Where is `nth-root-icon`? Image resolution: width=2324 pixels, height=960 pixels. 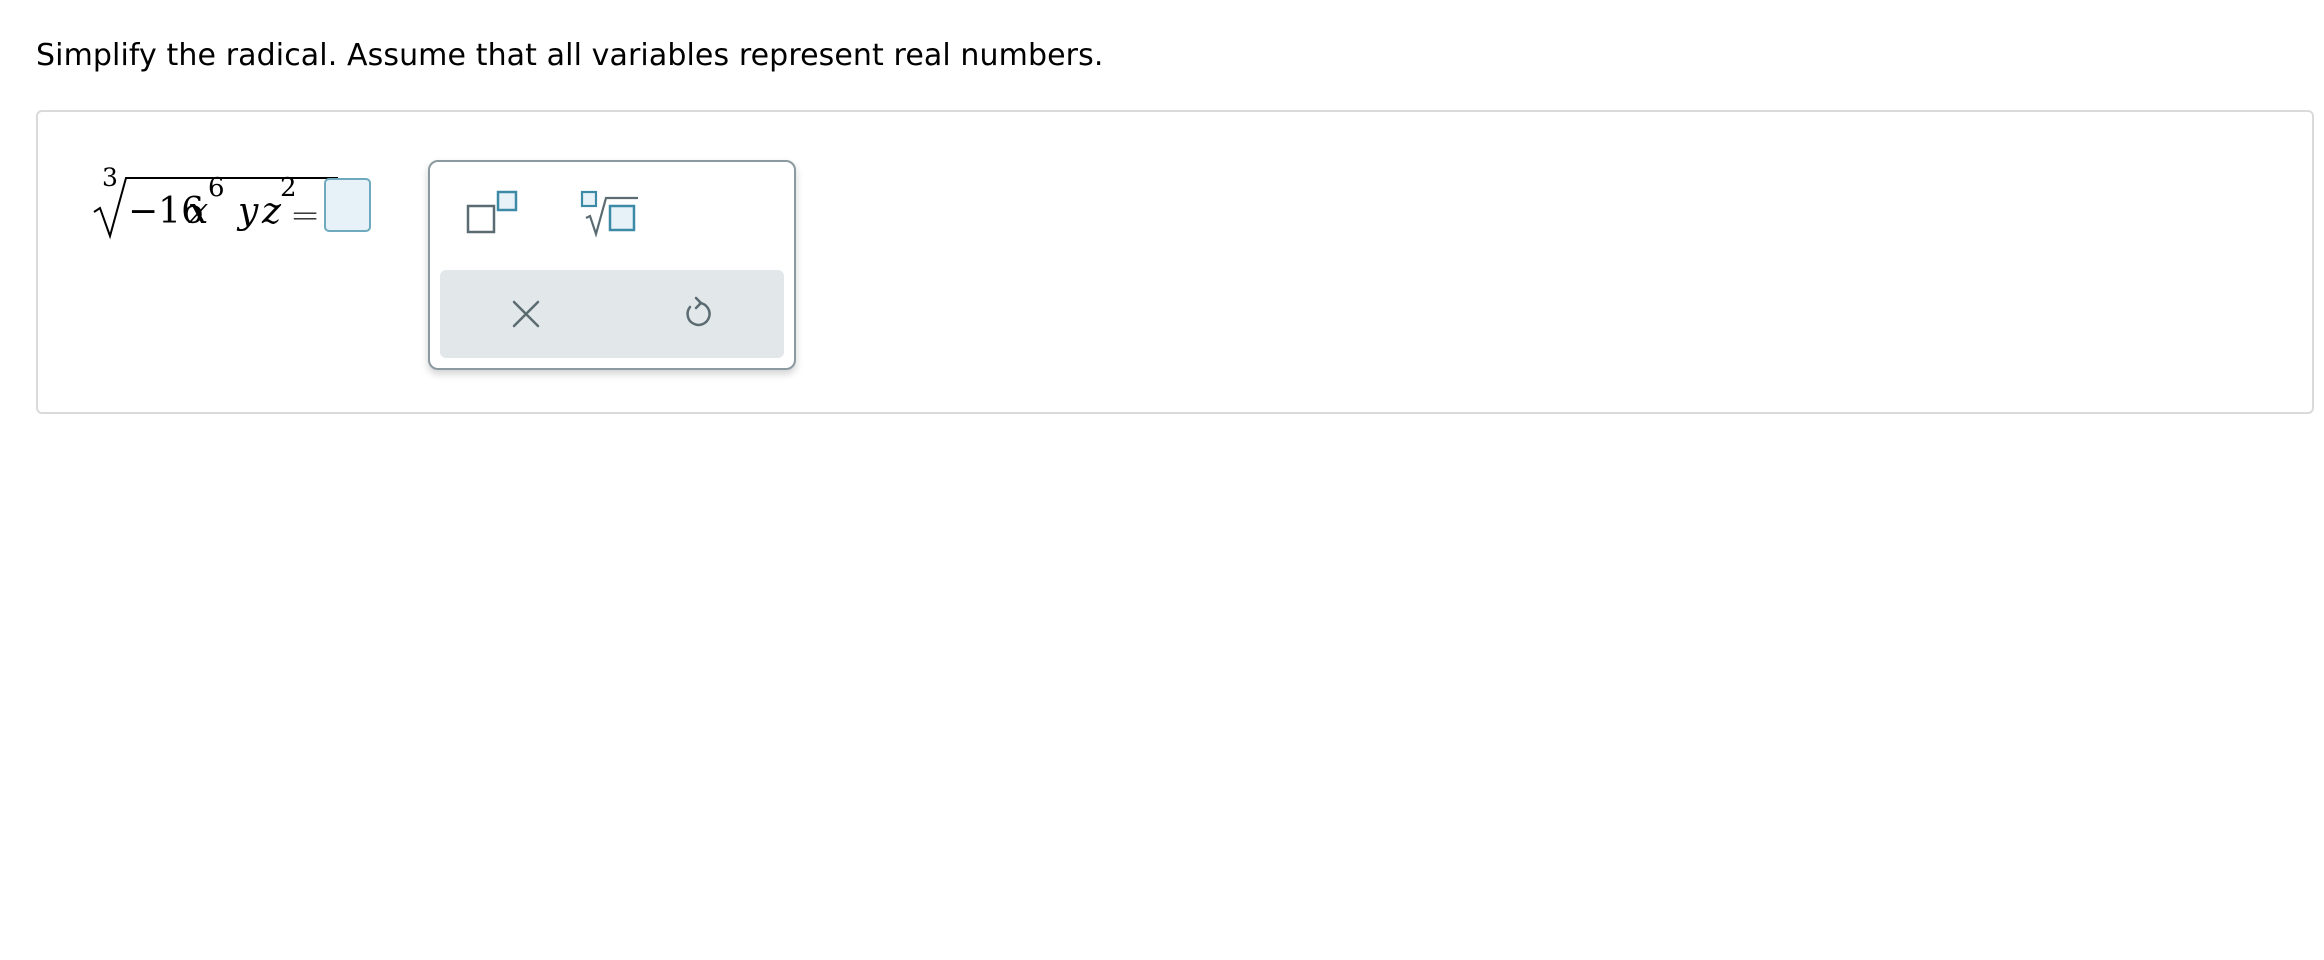
nth-root-icon is located at coordinates (609, 214).